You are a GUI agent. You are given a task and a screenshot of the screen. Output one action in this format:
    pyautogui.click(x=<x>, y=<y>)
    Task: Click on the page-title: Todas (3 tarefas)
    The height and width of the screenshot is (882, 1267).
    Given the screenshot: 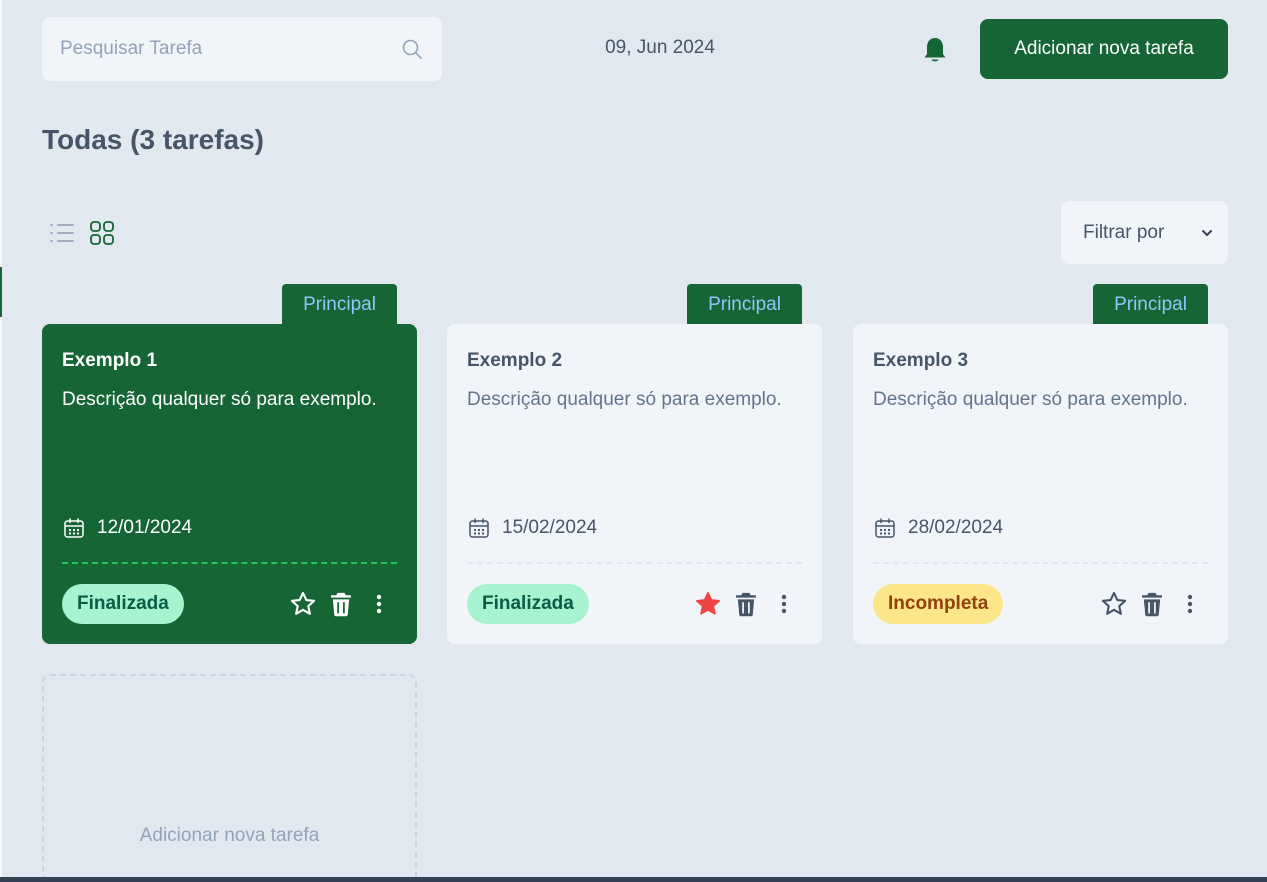 What is the action you would take?
    pyautogui.click(x=153, y=139)
    